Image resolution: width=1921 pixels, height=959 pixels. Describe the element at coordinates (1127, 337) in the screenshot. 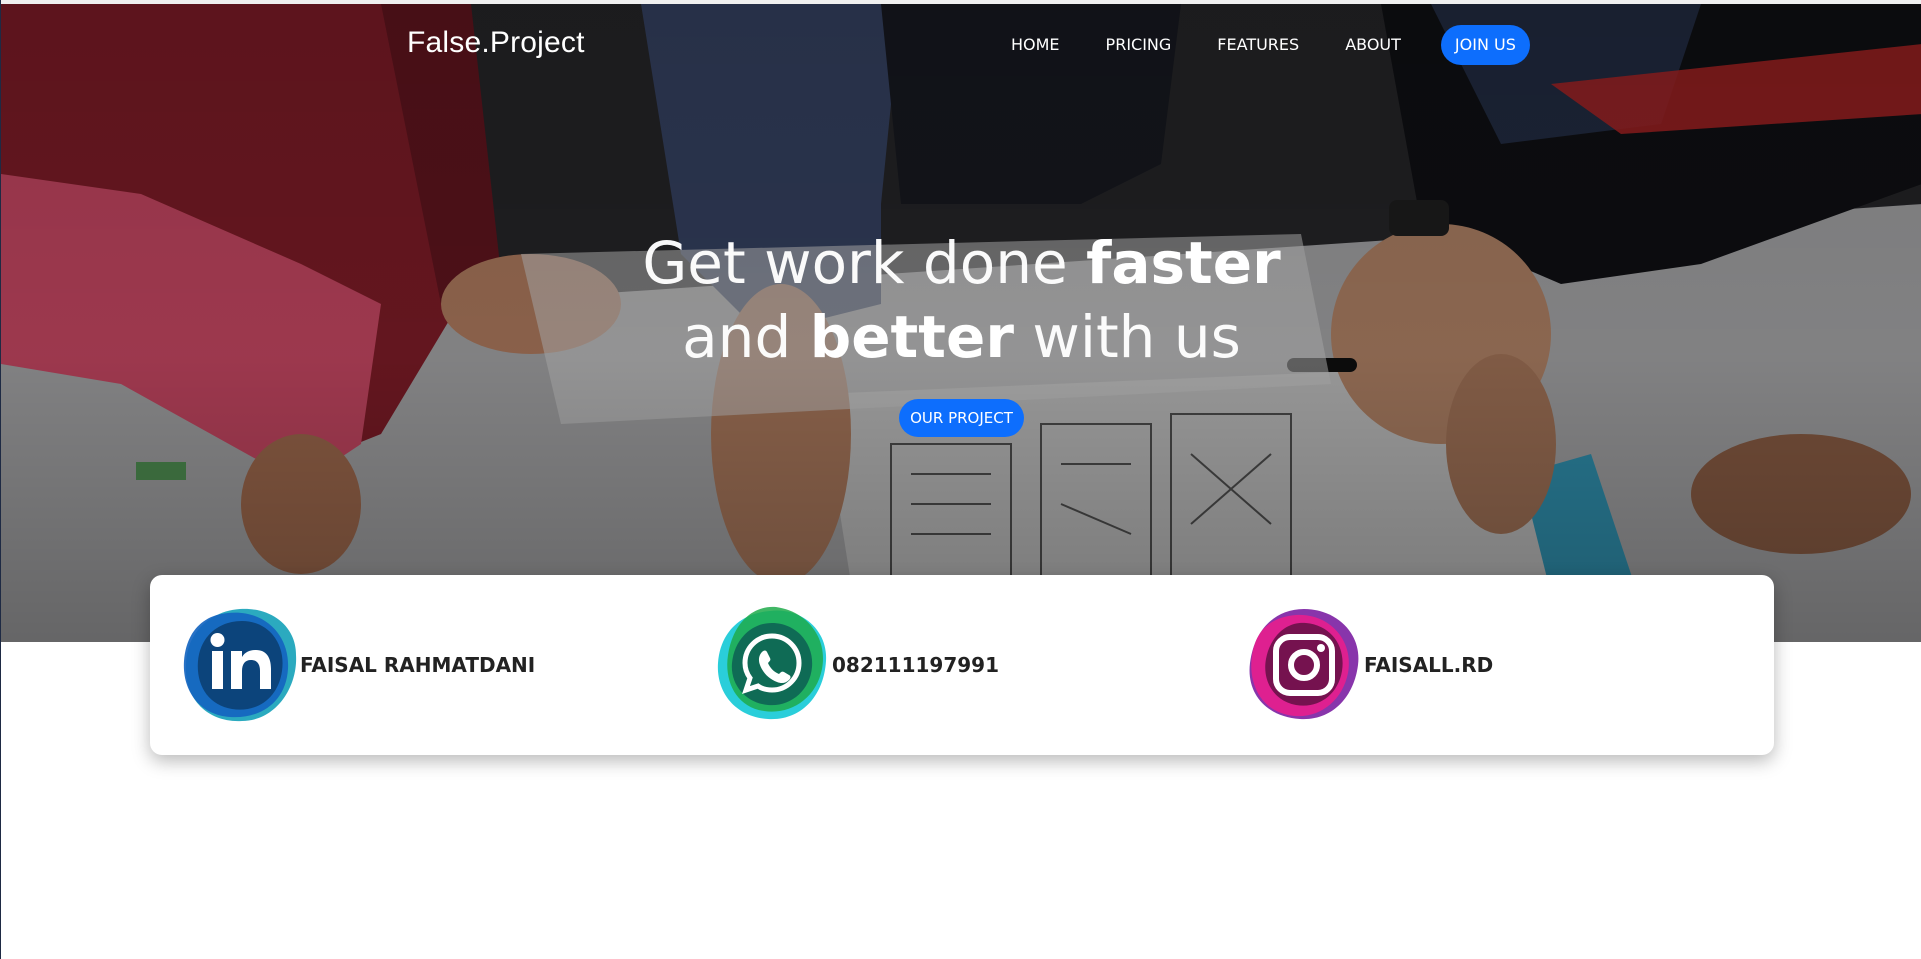

I see `headline-part: with us` at that location.